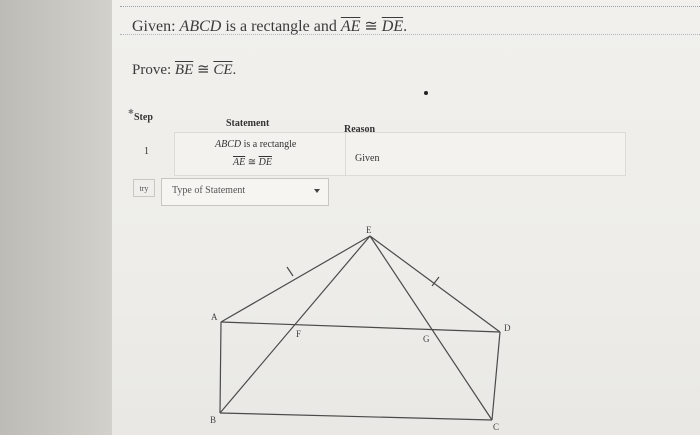  Describe the element at coordinates (435, 284) in the screenshot. I see `segment-de` at that location.